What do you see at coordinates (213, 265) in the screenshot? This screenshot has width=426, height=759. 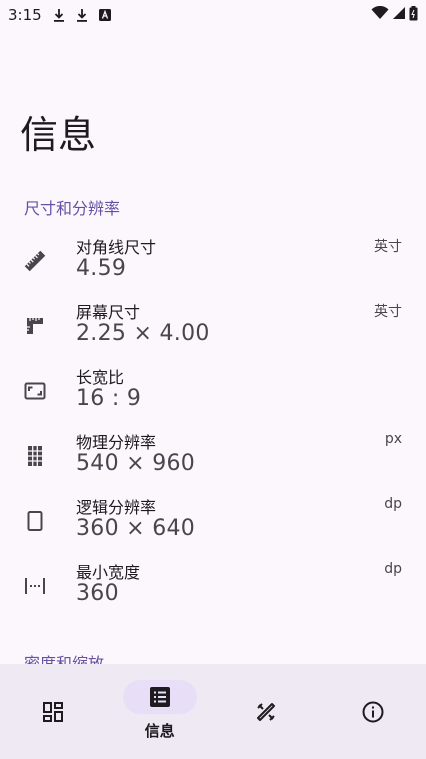 I see `info-row-diagonal: 对角线尺寸 4.59 英寸` at bounding box center [213, 265].